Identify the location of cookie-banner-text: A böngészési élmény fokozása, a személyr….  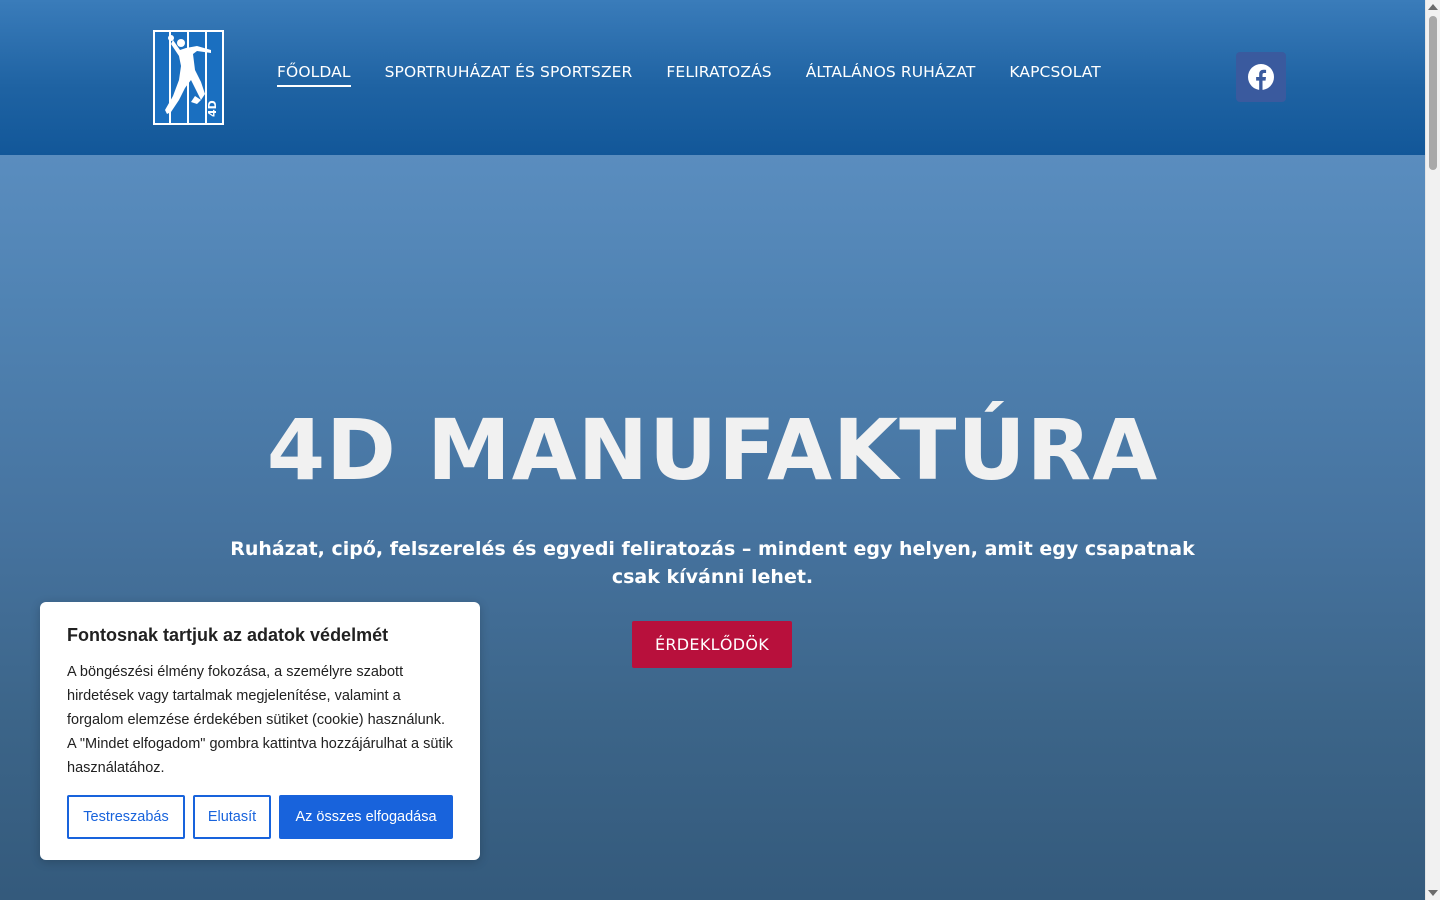
(260, 720).